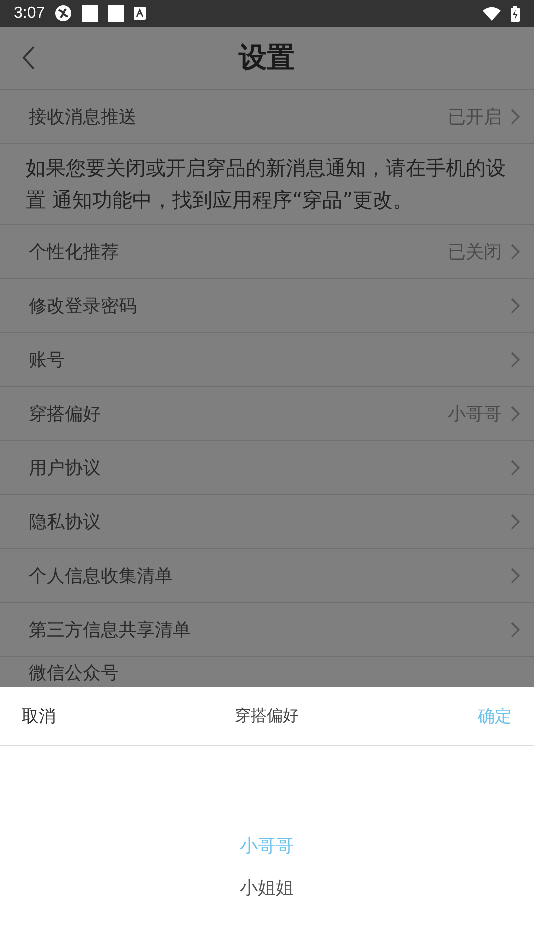 This screenshot has height=950, width=534. I want to click on keyboard-icon, so click(140, 13).